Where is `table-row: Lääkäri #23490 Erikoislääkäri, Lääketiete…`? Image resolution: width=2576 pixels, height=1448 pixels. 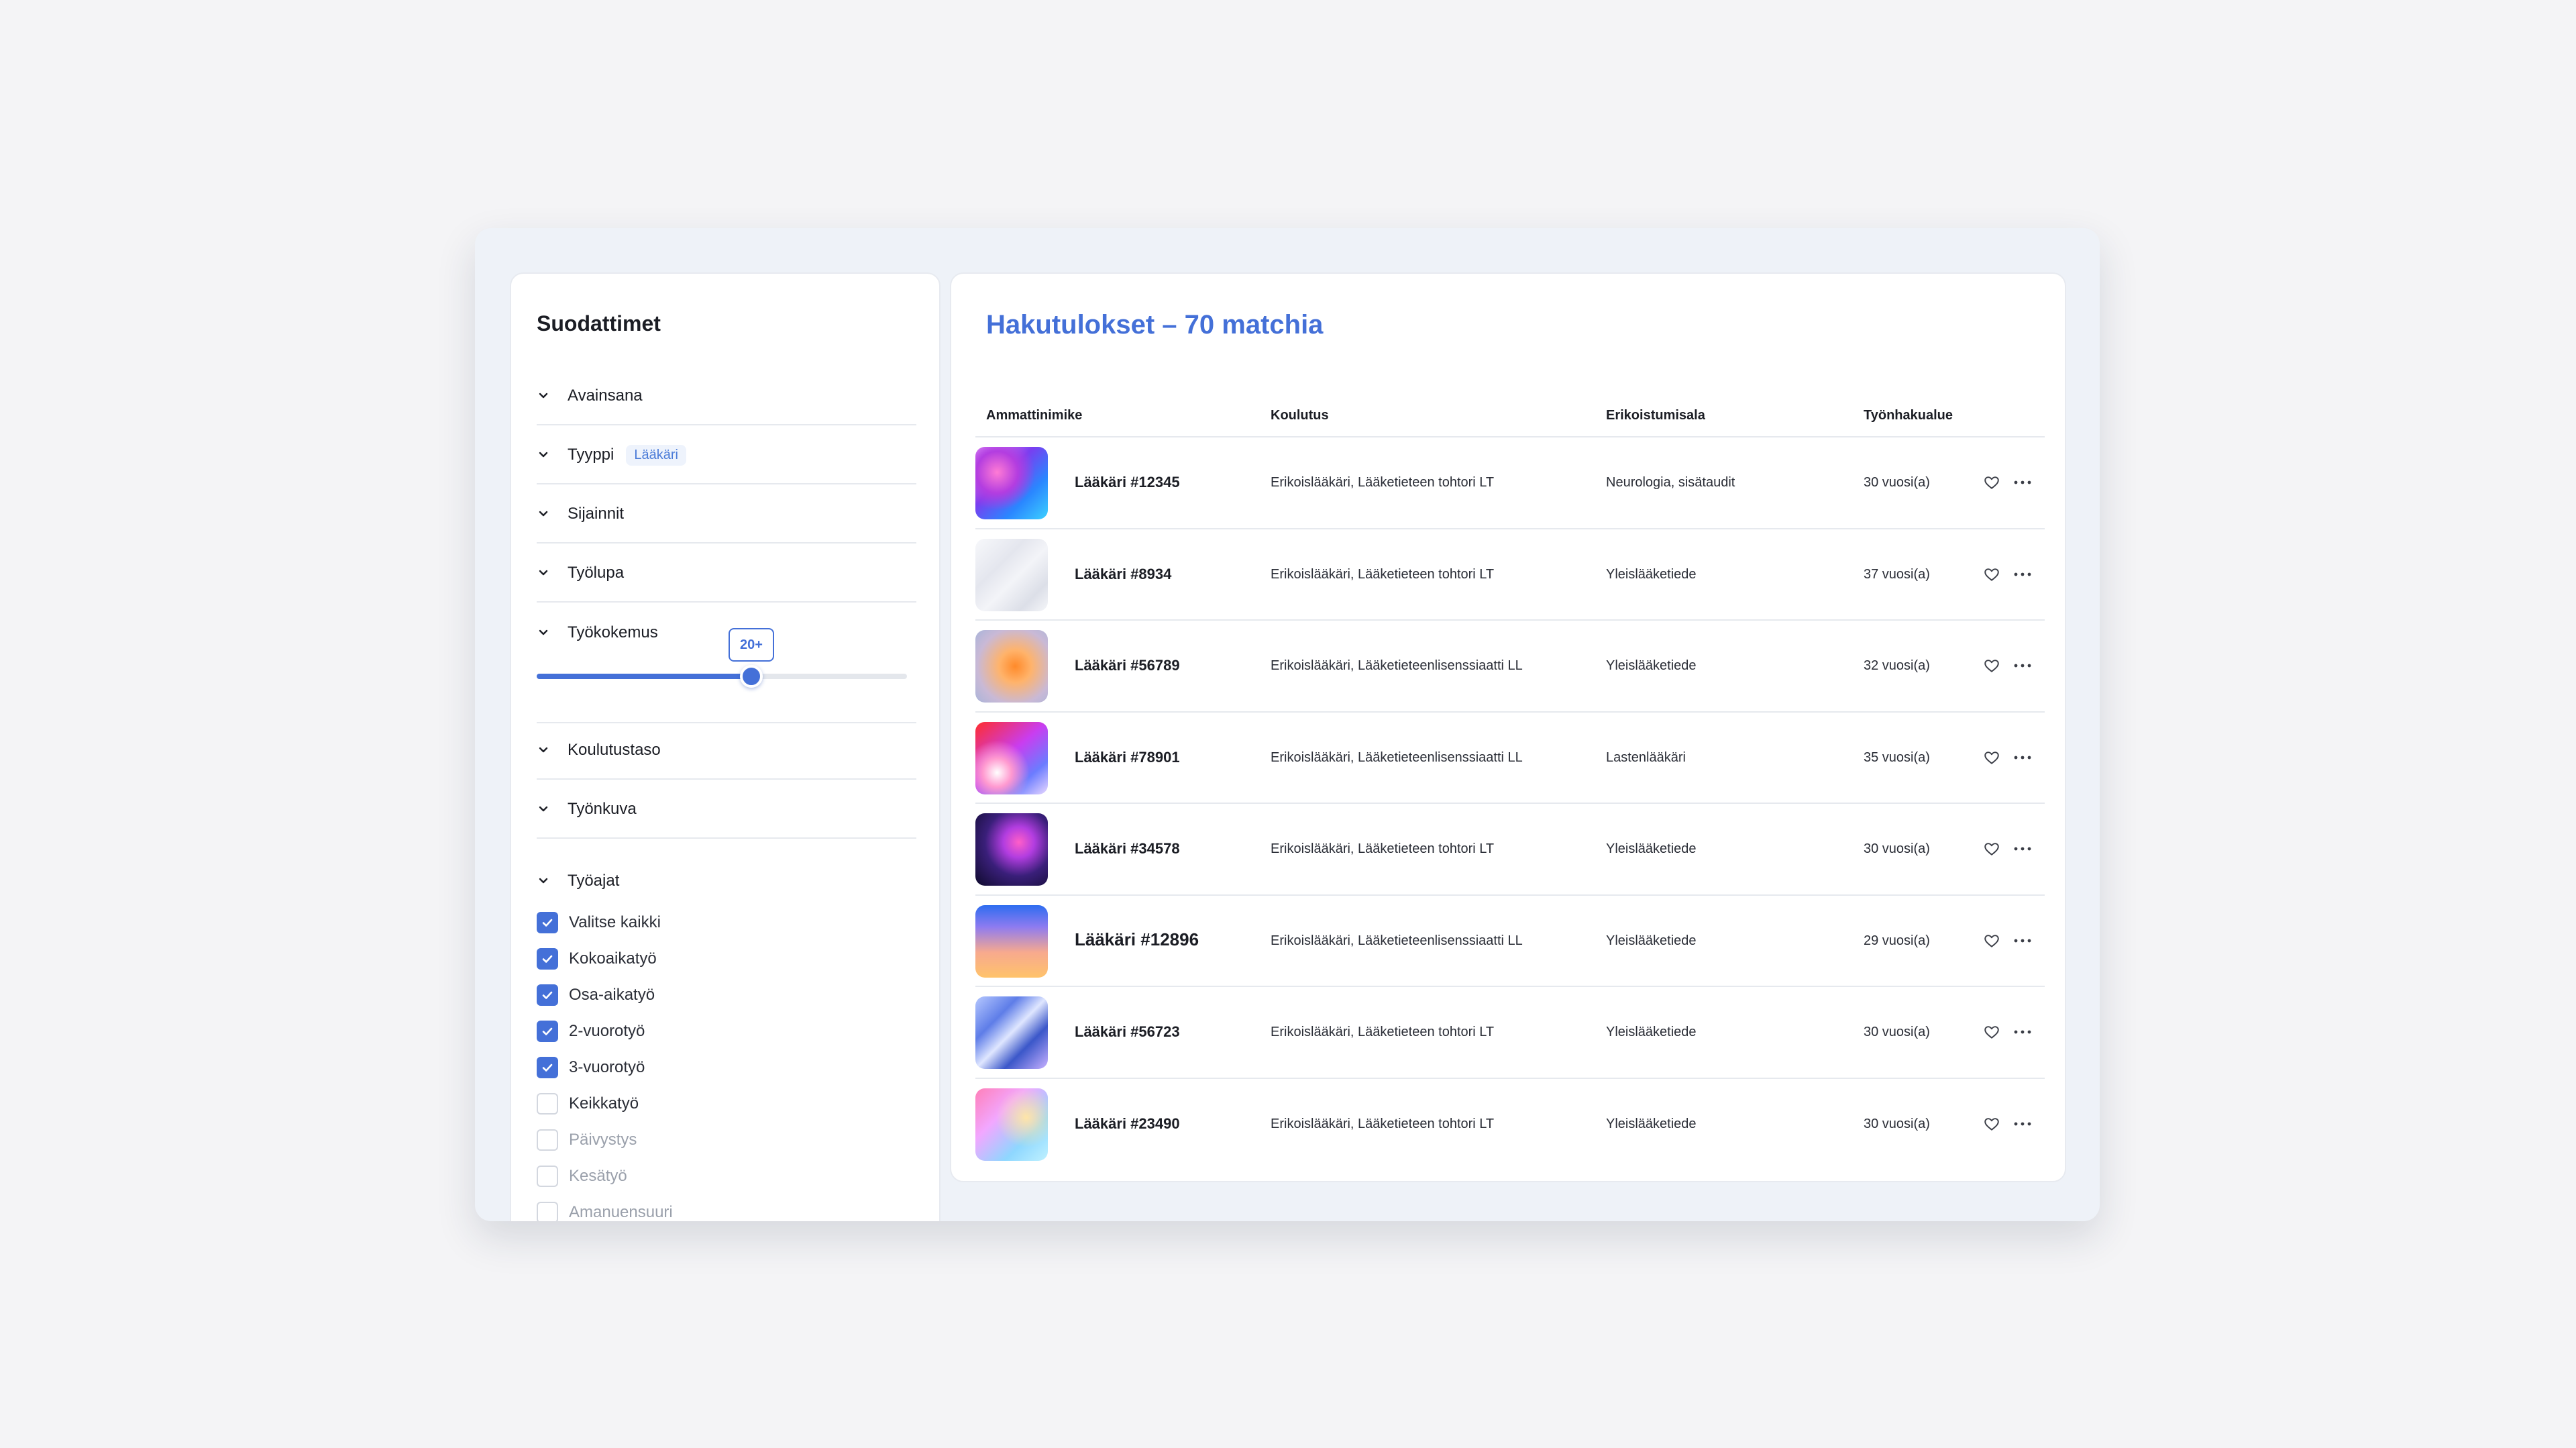 table-row: Lääkäri #23490 Erikoislääkäri, Lääketiete… is located at coordinates (1510, 1125).